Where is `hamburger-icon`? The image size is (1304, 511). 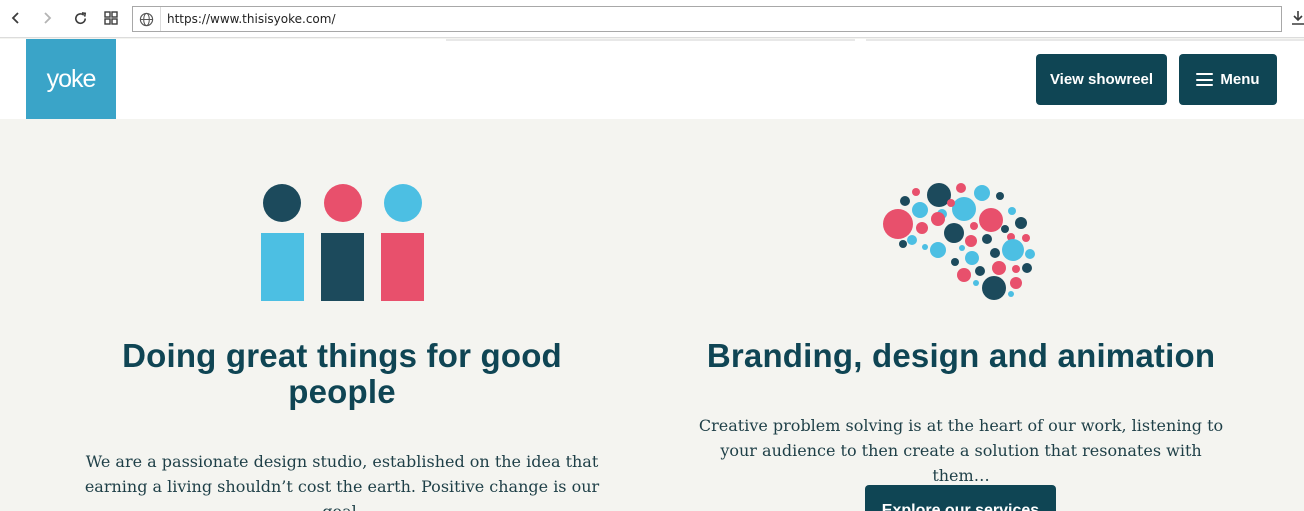
hamburger-icon is located at coordinates (1205, 79).